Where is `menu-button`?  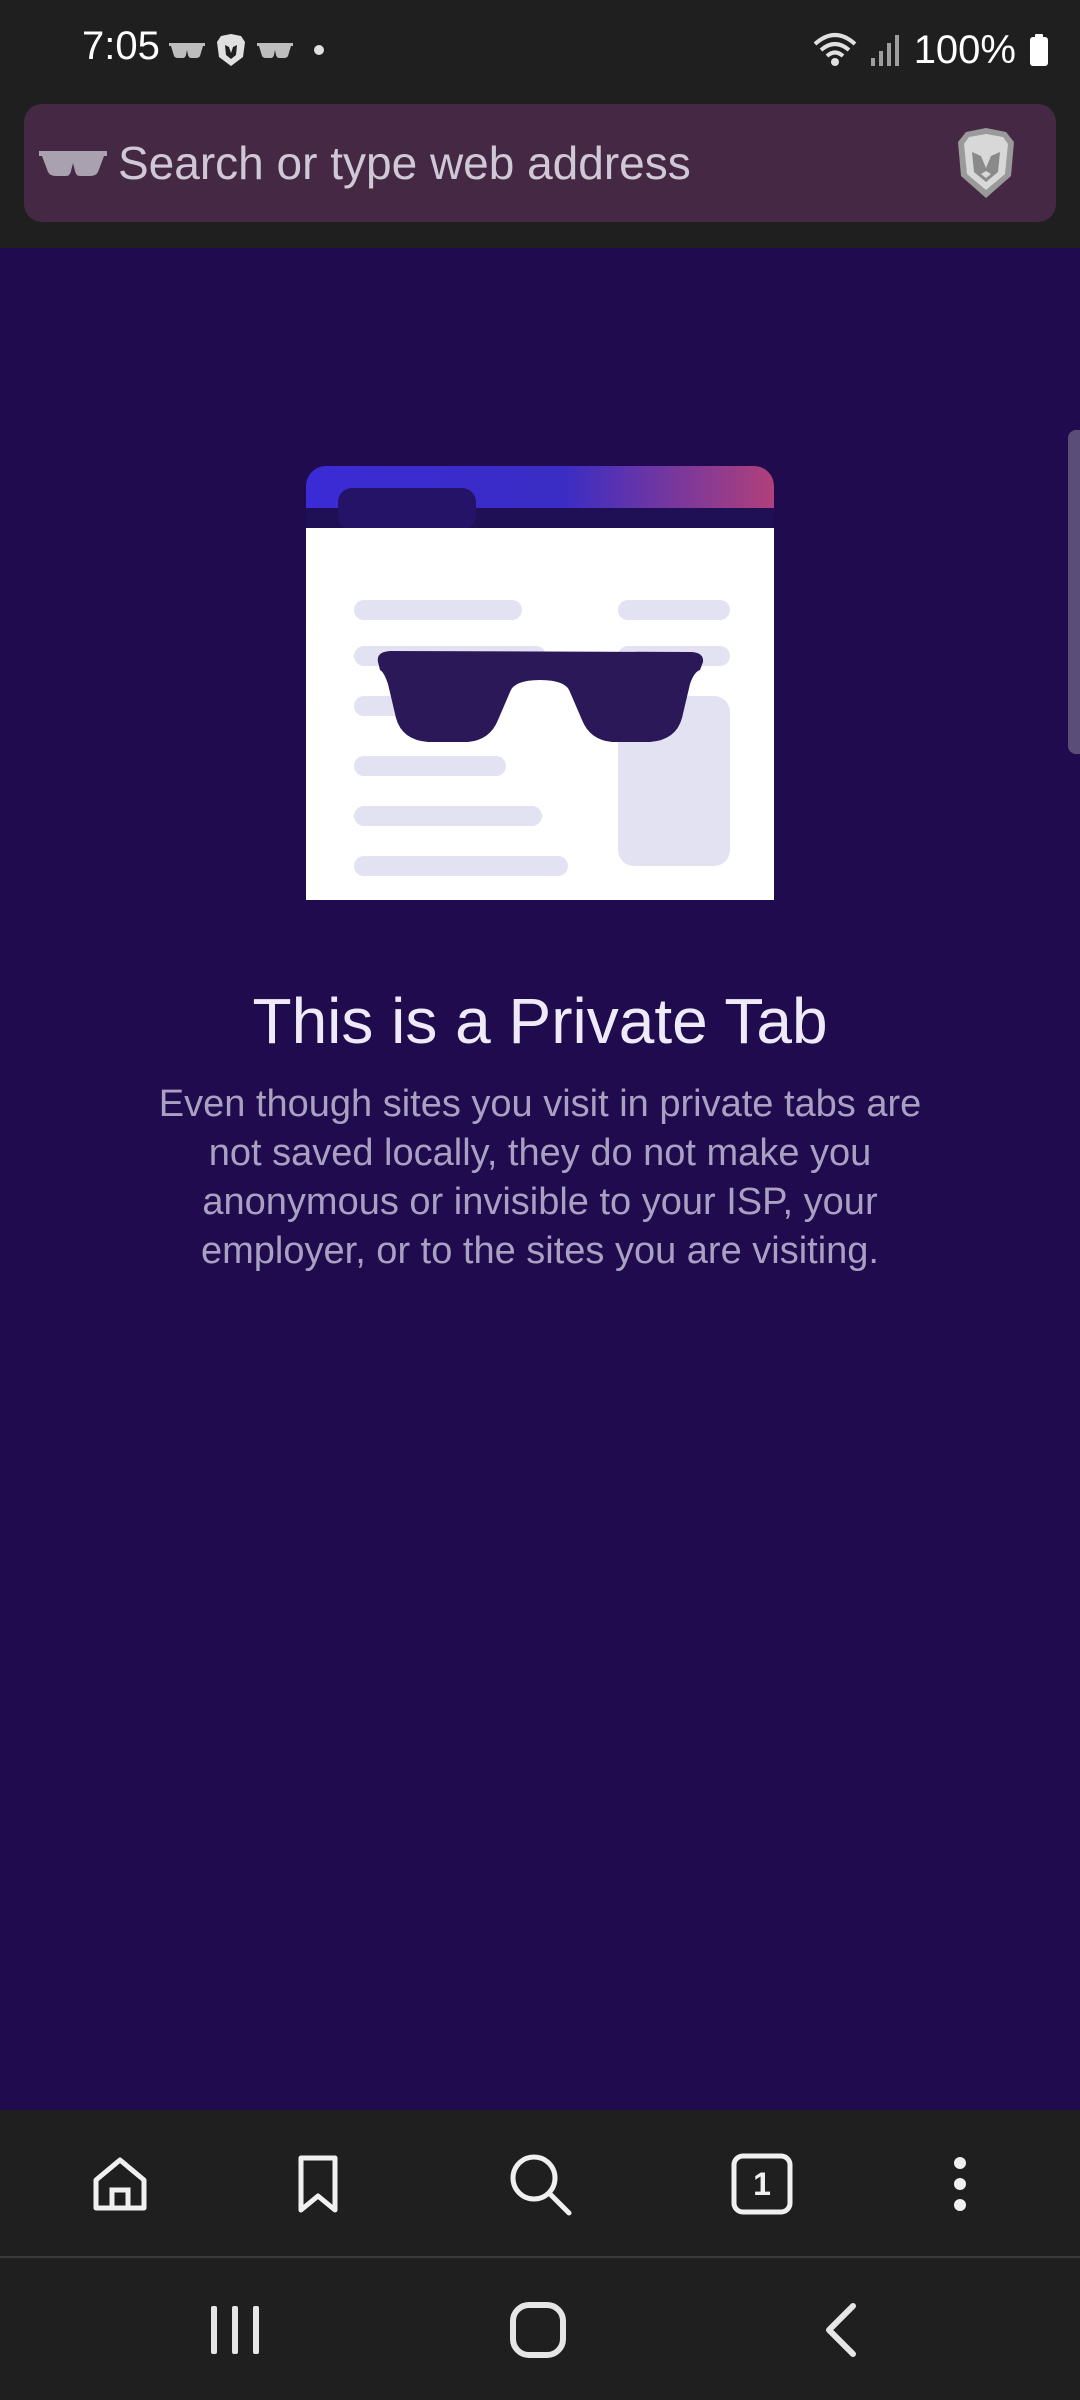 menu-button is located at coordinates (960, 2184).